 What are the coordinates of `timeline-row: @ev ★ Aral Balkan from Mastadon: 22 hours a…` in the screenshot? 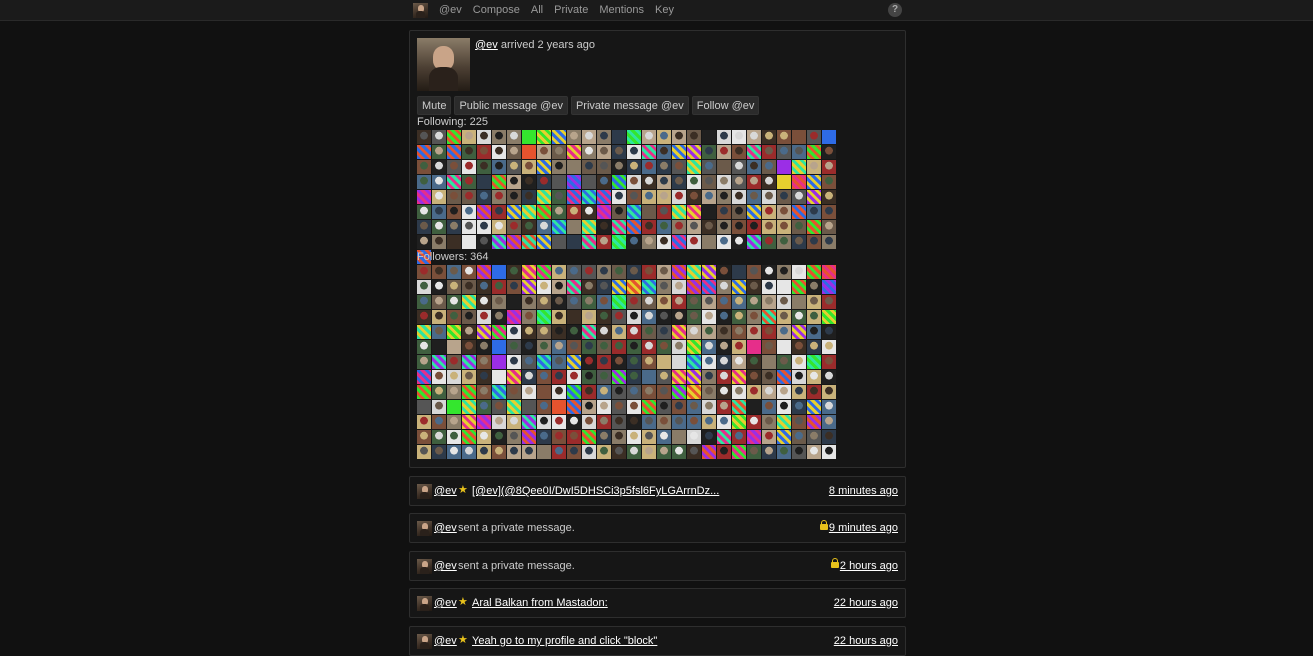 It's located at (657, 603).